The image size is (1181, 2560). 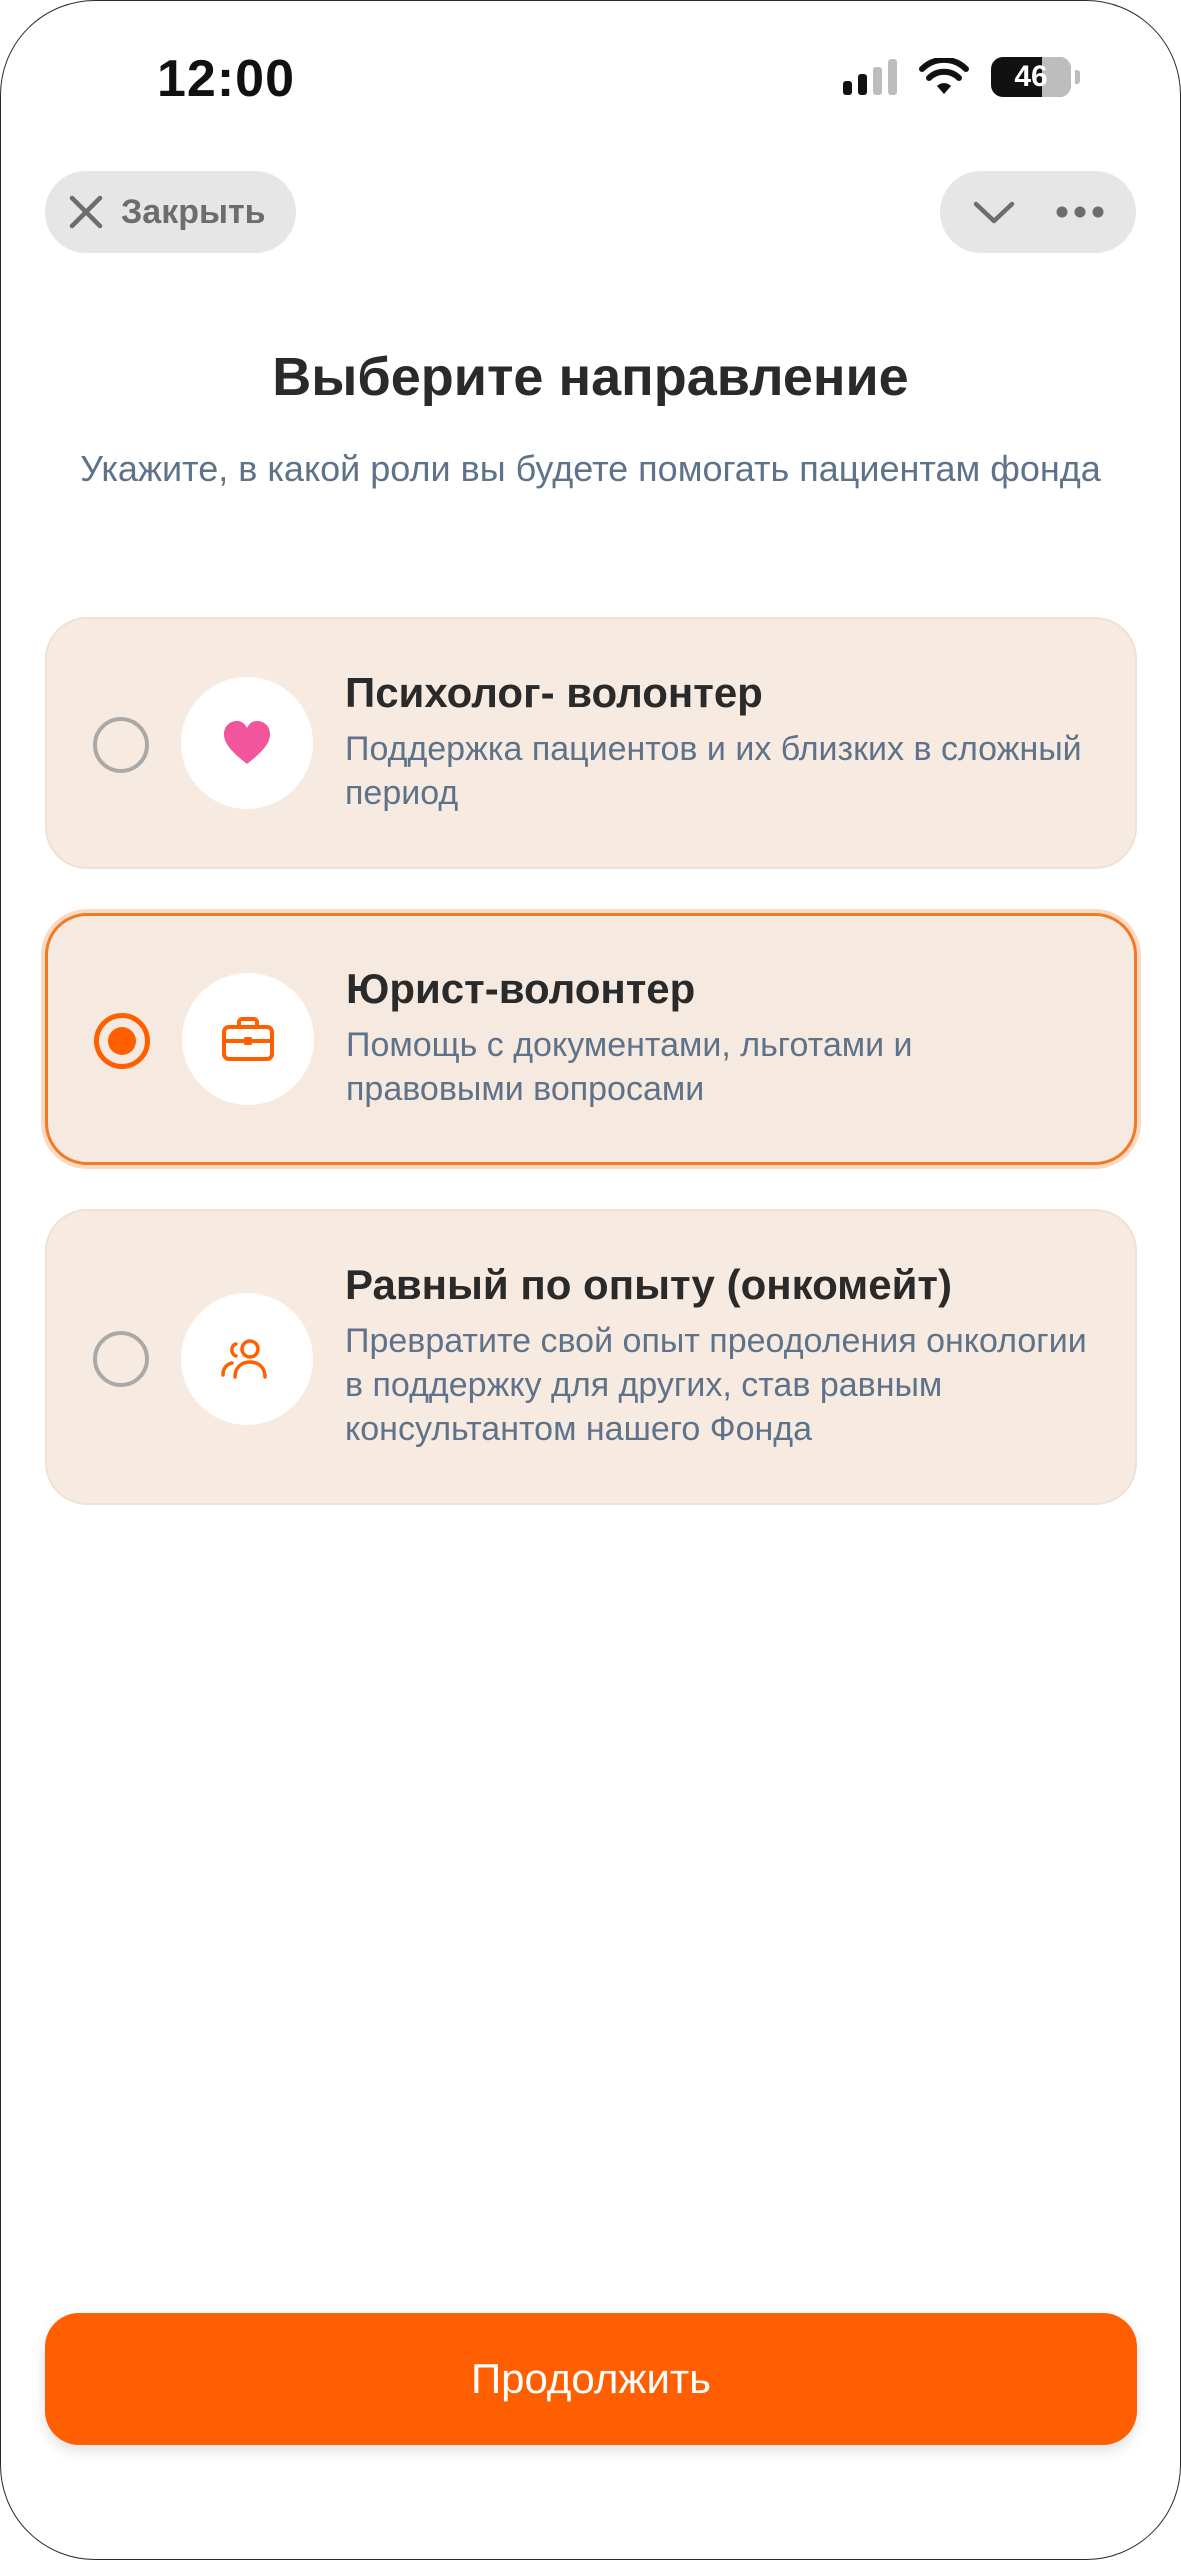 I want to click on page-title: Выберите направление, so click(x=590, y=377).